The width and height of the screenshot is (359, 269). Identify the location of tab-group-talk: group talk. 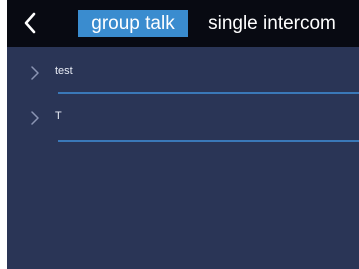
(133, 23).